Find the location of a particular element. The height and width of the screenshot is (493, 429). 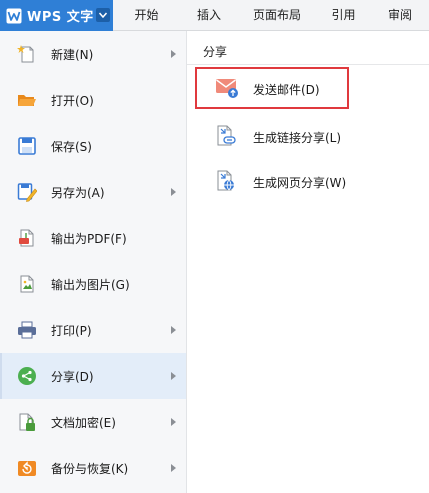

menu-item-label: 保存(S) is located at coordinates (71, 147).